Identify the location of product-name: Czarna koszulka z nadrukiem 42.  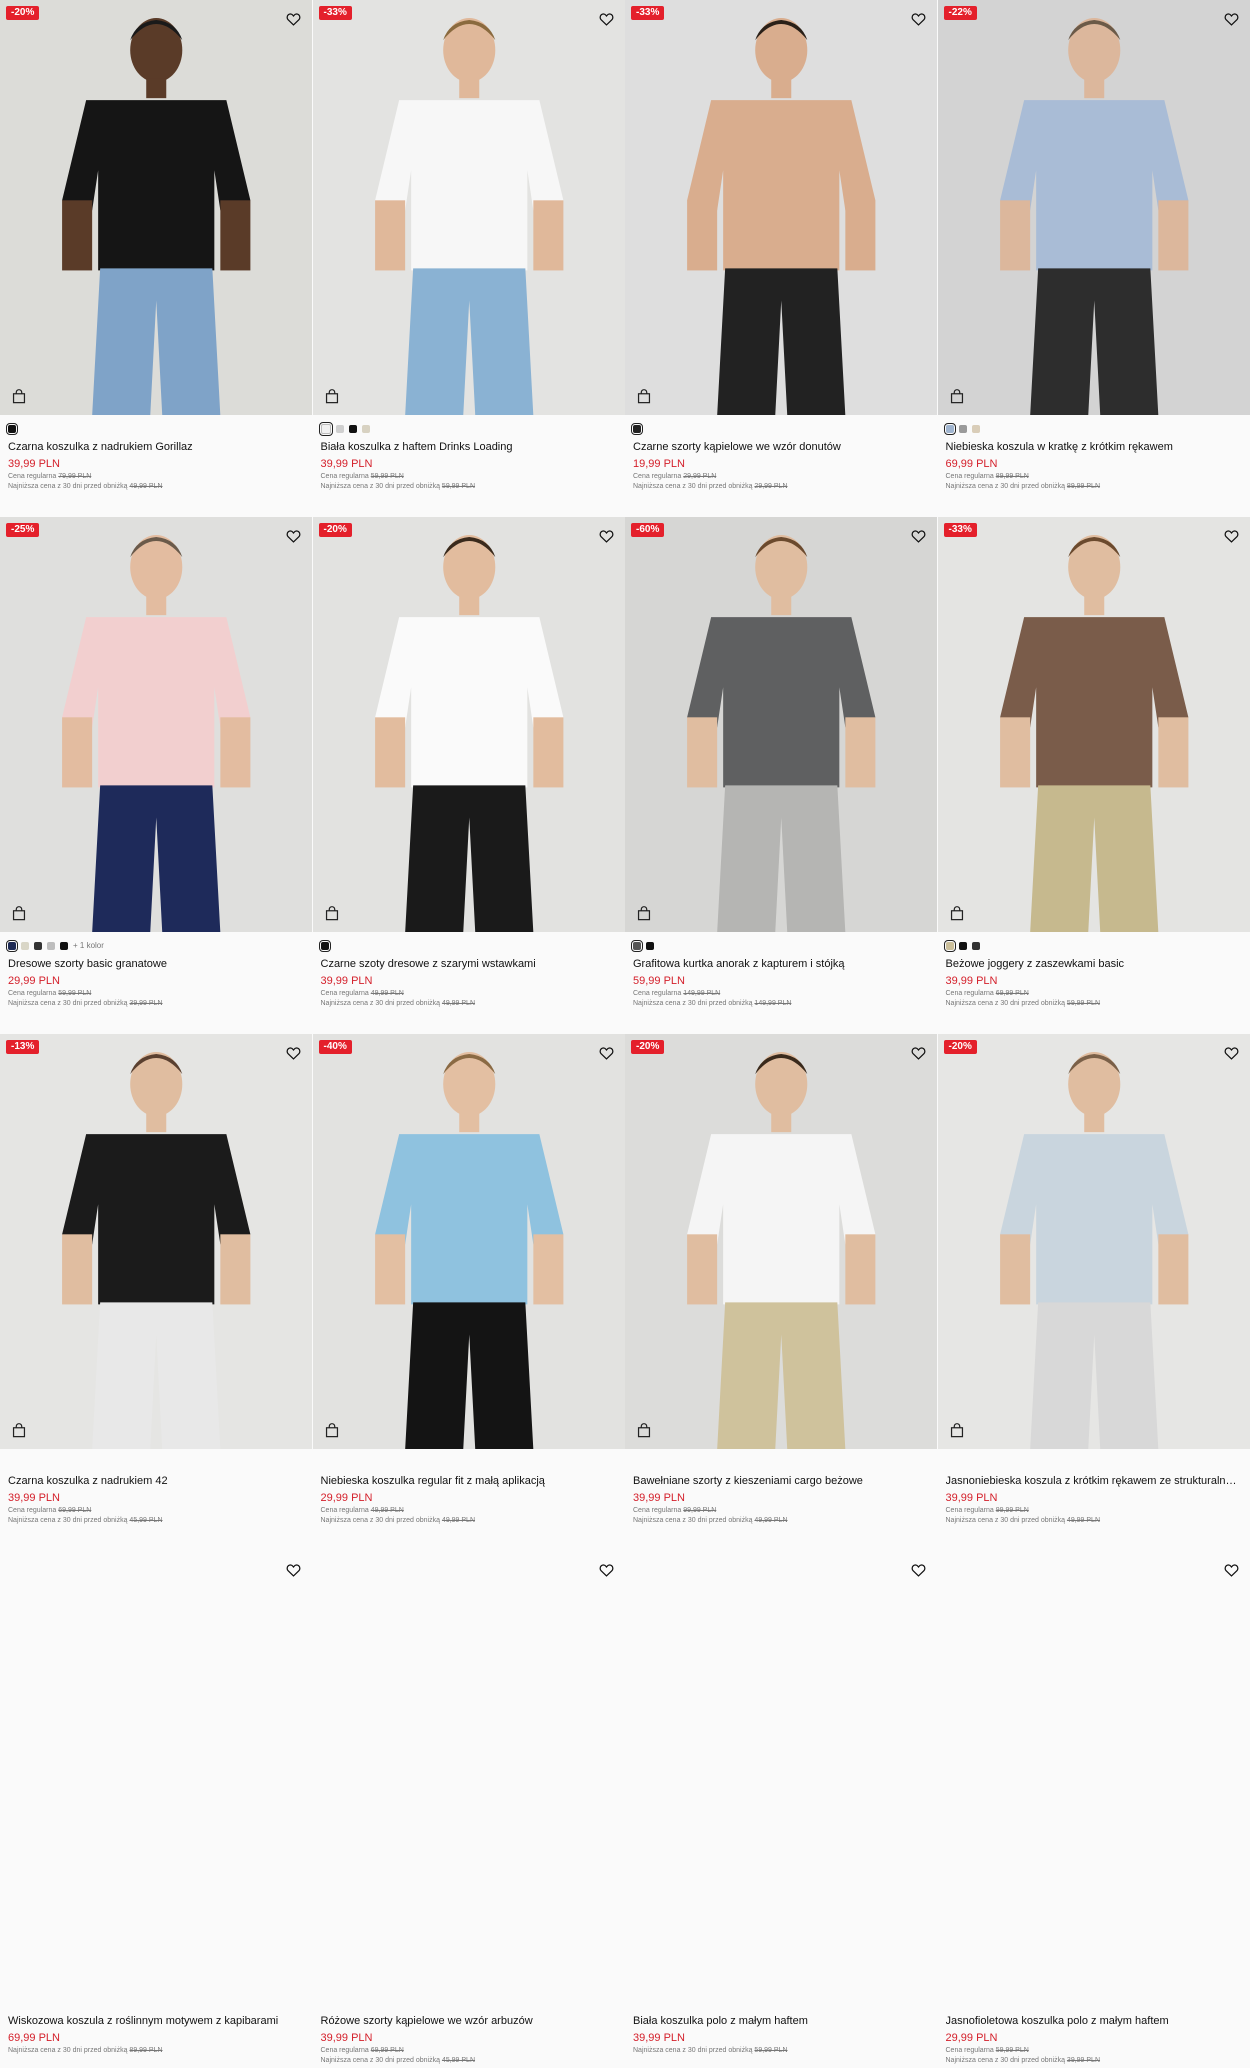
(156, 1481).